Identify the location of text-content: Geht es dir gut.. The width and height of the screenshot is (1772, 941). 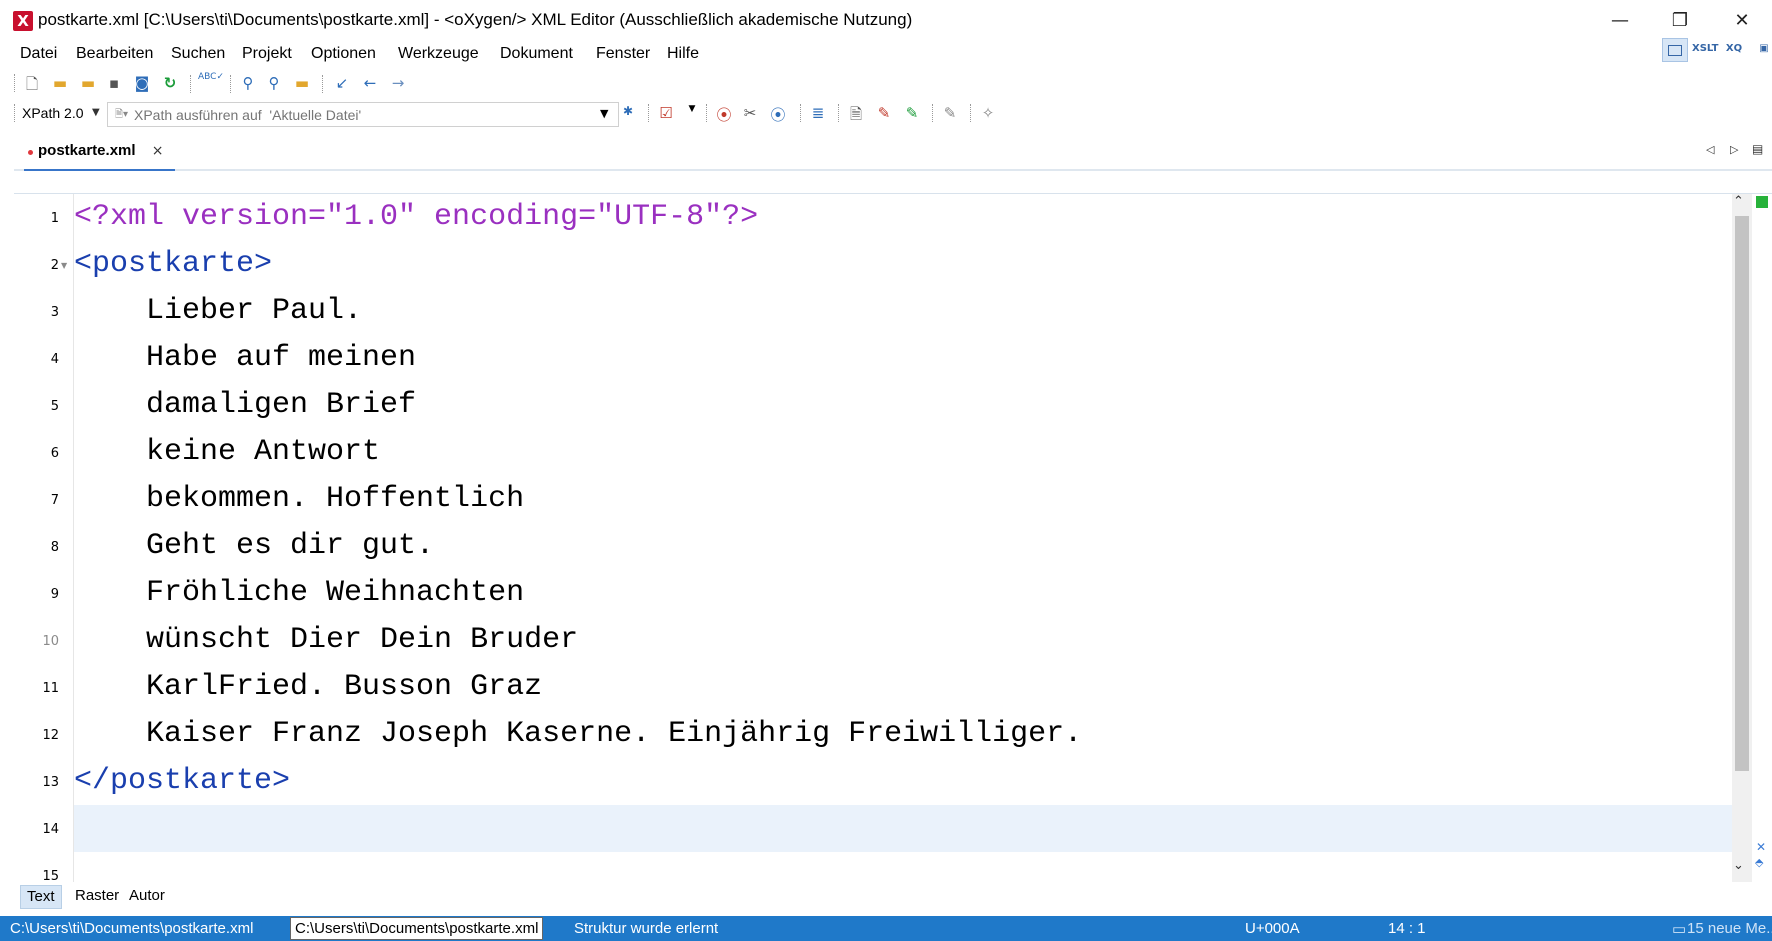
(254, 546).